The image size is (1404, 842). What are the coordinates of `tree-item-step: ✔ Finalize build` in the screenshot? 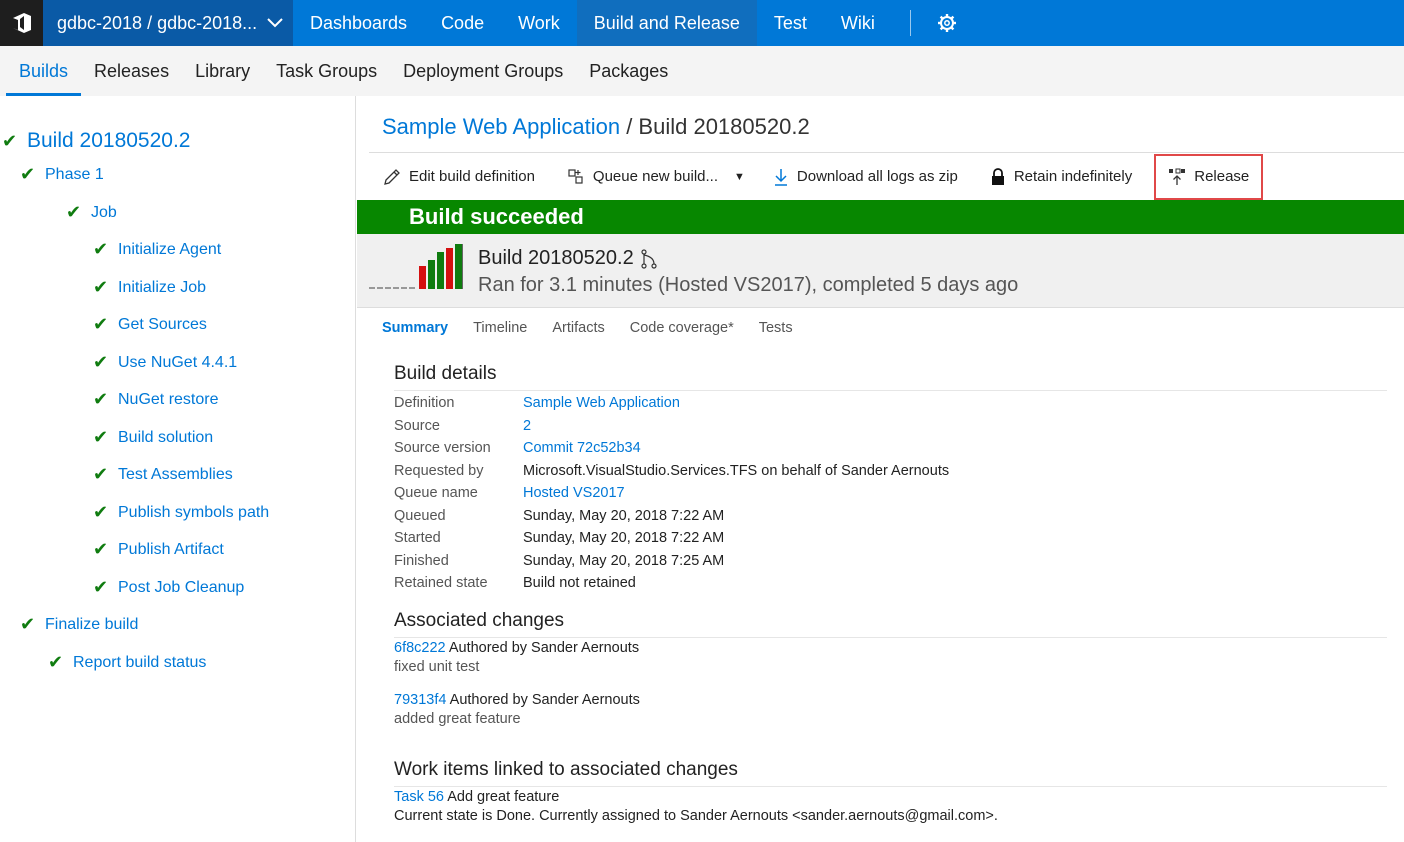 It's located at (79, 624).